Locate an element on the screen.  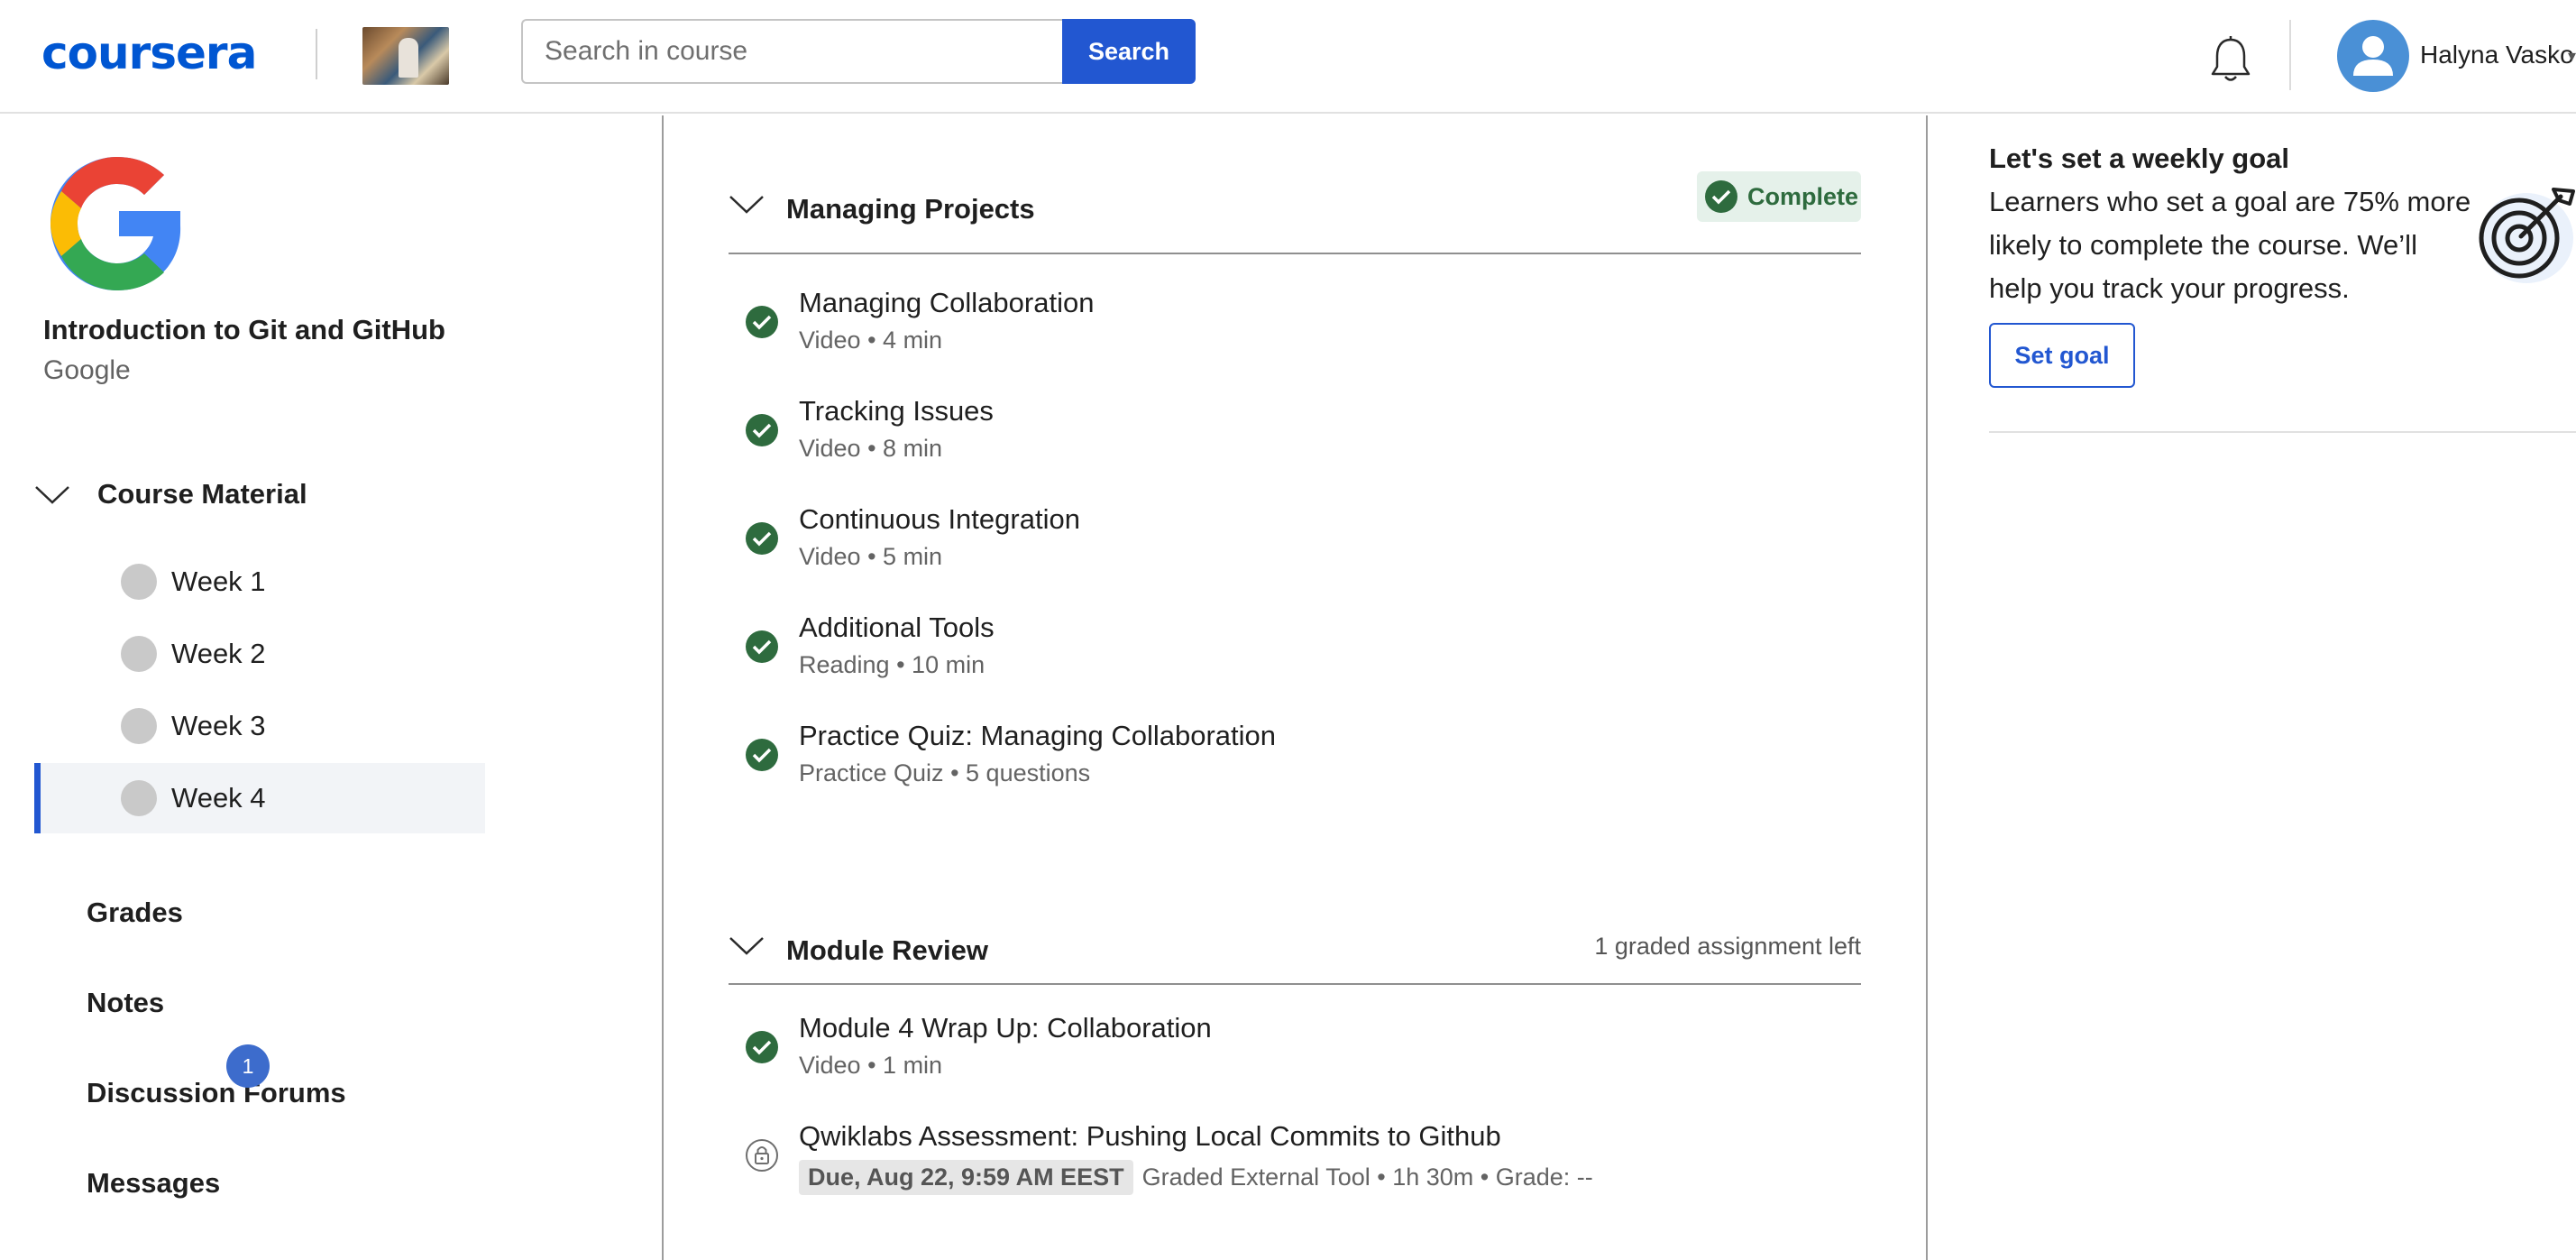
google-g-logo is located at coordinates (115, 224).